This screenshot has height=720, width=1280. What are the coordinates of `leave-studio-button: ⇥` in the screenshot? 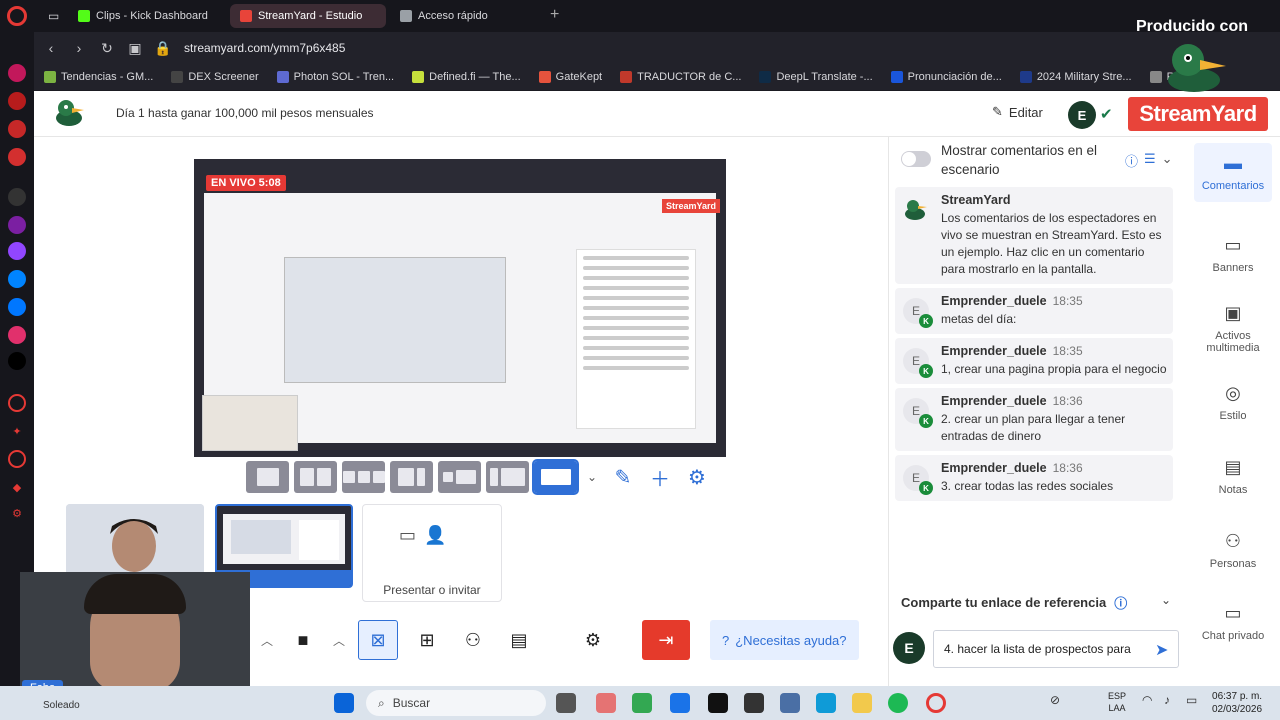 It's located at (666, 640).